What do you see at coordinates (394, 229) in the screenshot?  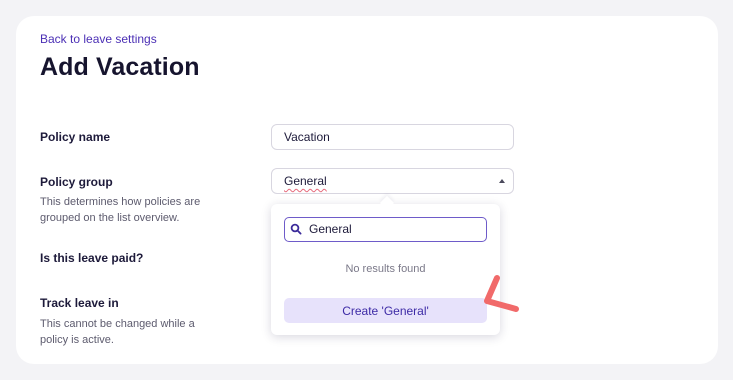 I see `dropdown-search-input` at bounding box center [394, 229].